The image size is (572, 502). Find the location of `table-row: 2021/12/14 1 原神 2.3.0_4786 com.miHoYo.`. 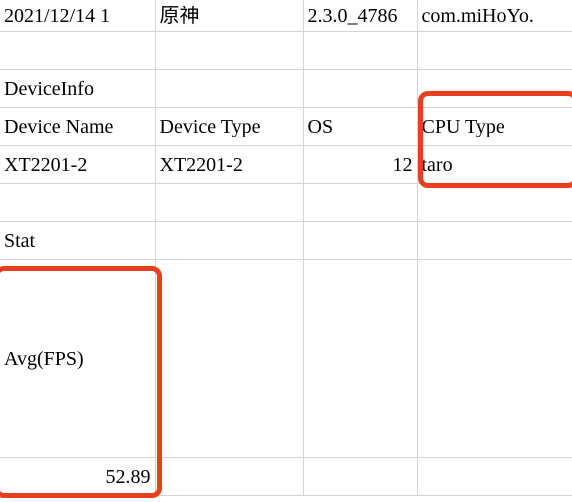

table-row: 2021/12/14 1 原神 2.3.0_4786 com.miHoYo. is located at coordinates (286, 16).